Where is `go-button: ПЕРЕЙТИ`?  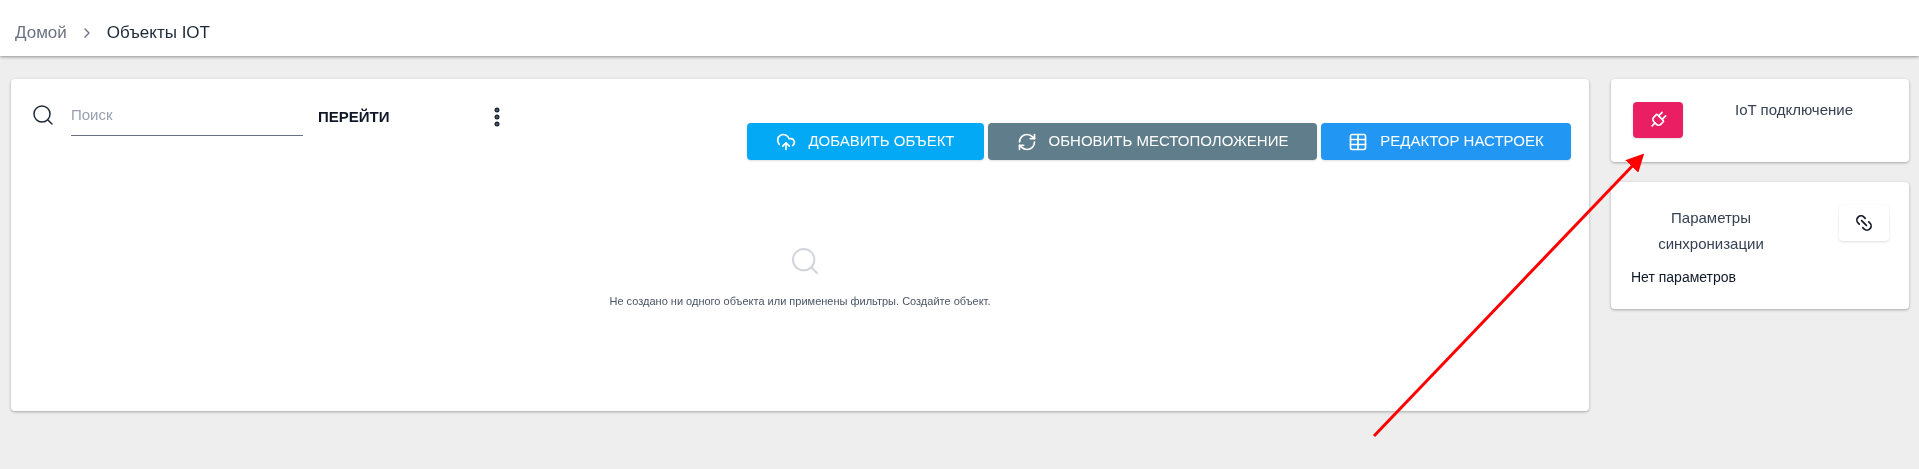 go-button: ПЕРЕЙТИ is located at coordinates (354, 117).